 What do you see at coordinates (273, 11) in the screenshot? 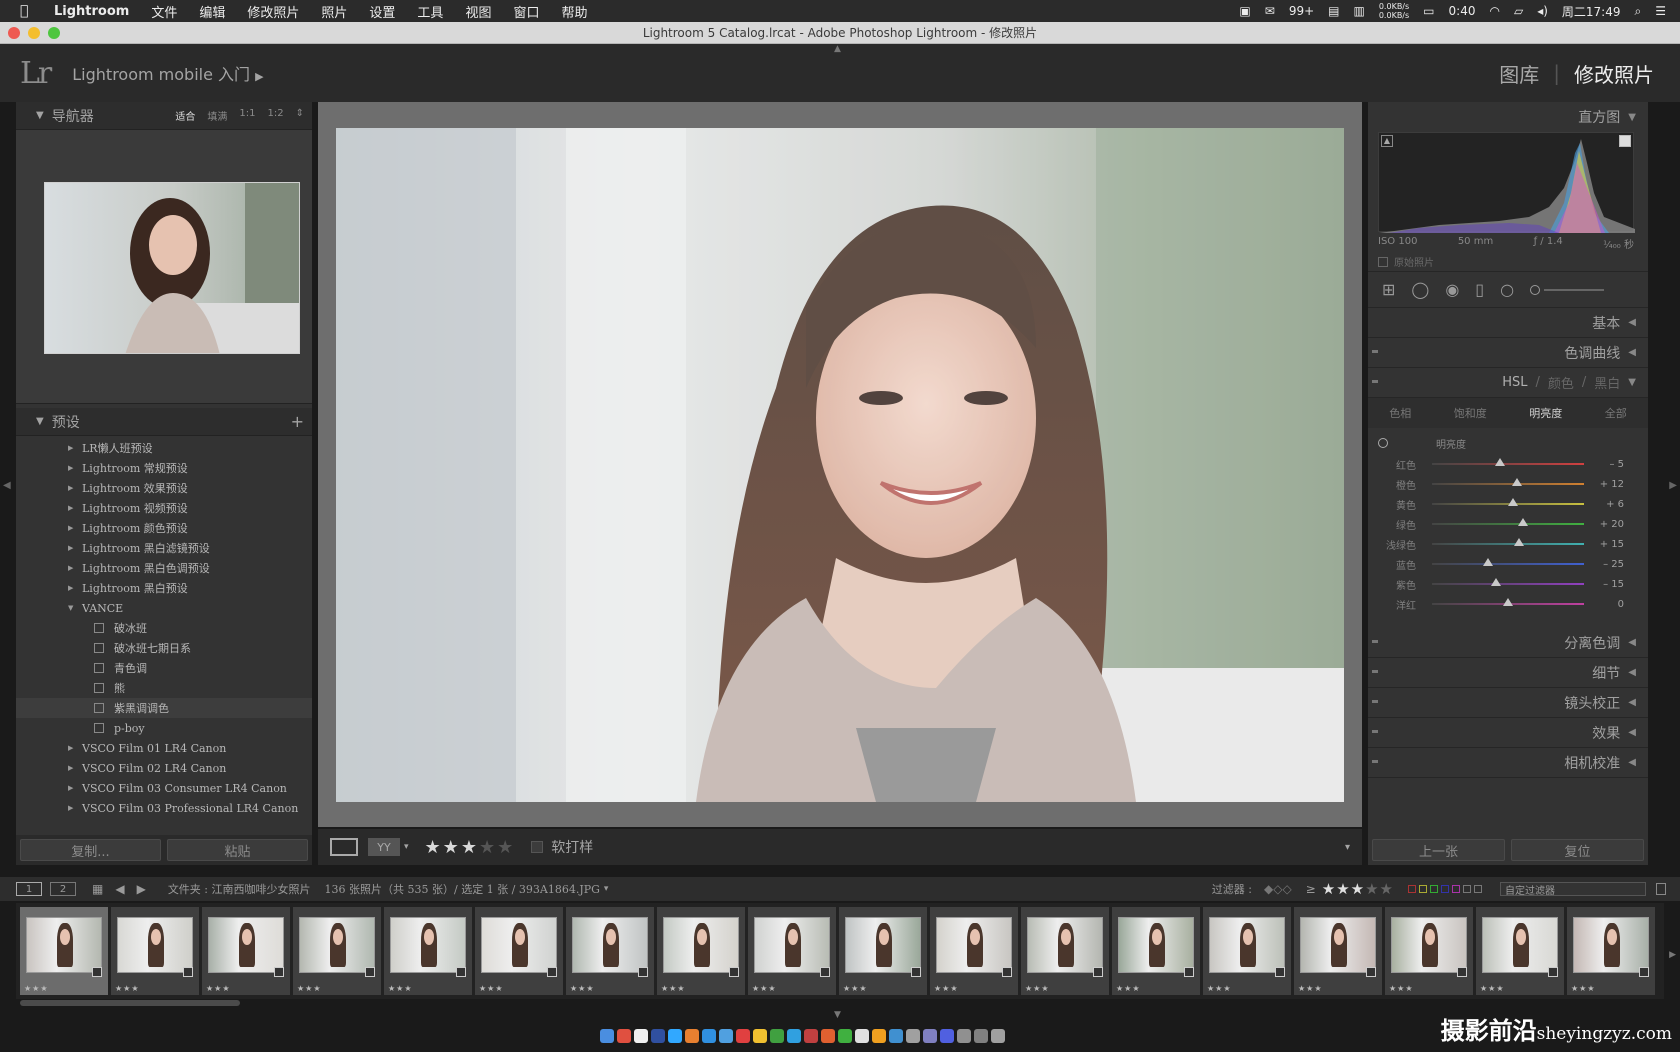
I see `menu-develop: 修改照片` at bounding box center [273, 11].